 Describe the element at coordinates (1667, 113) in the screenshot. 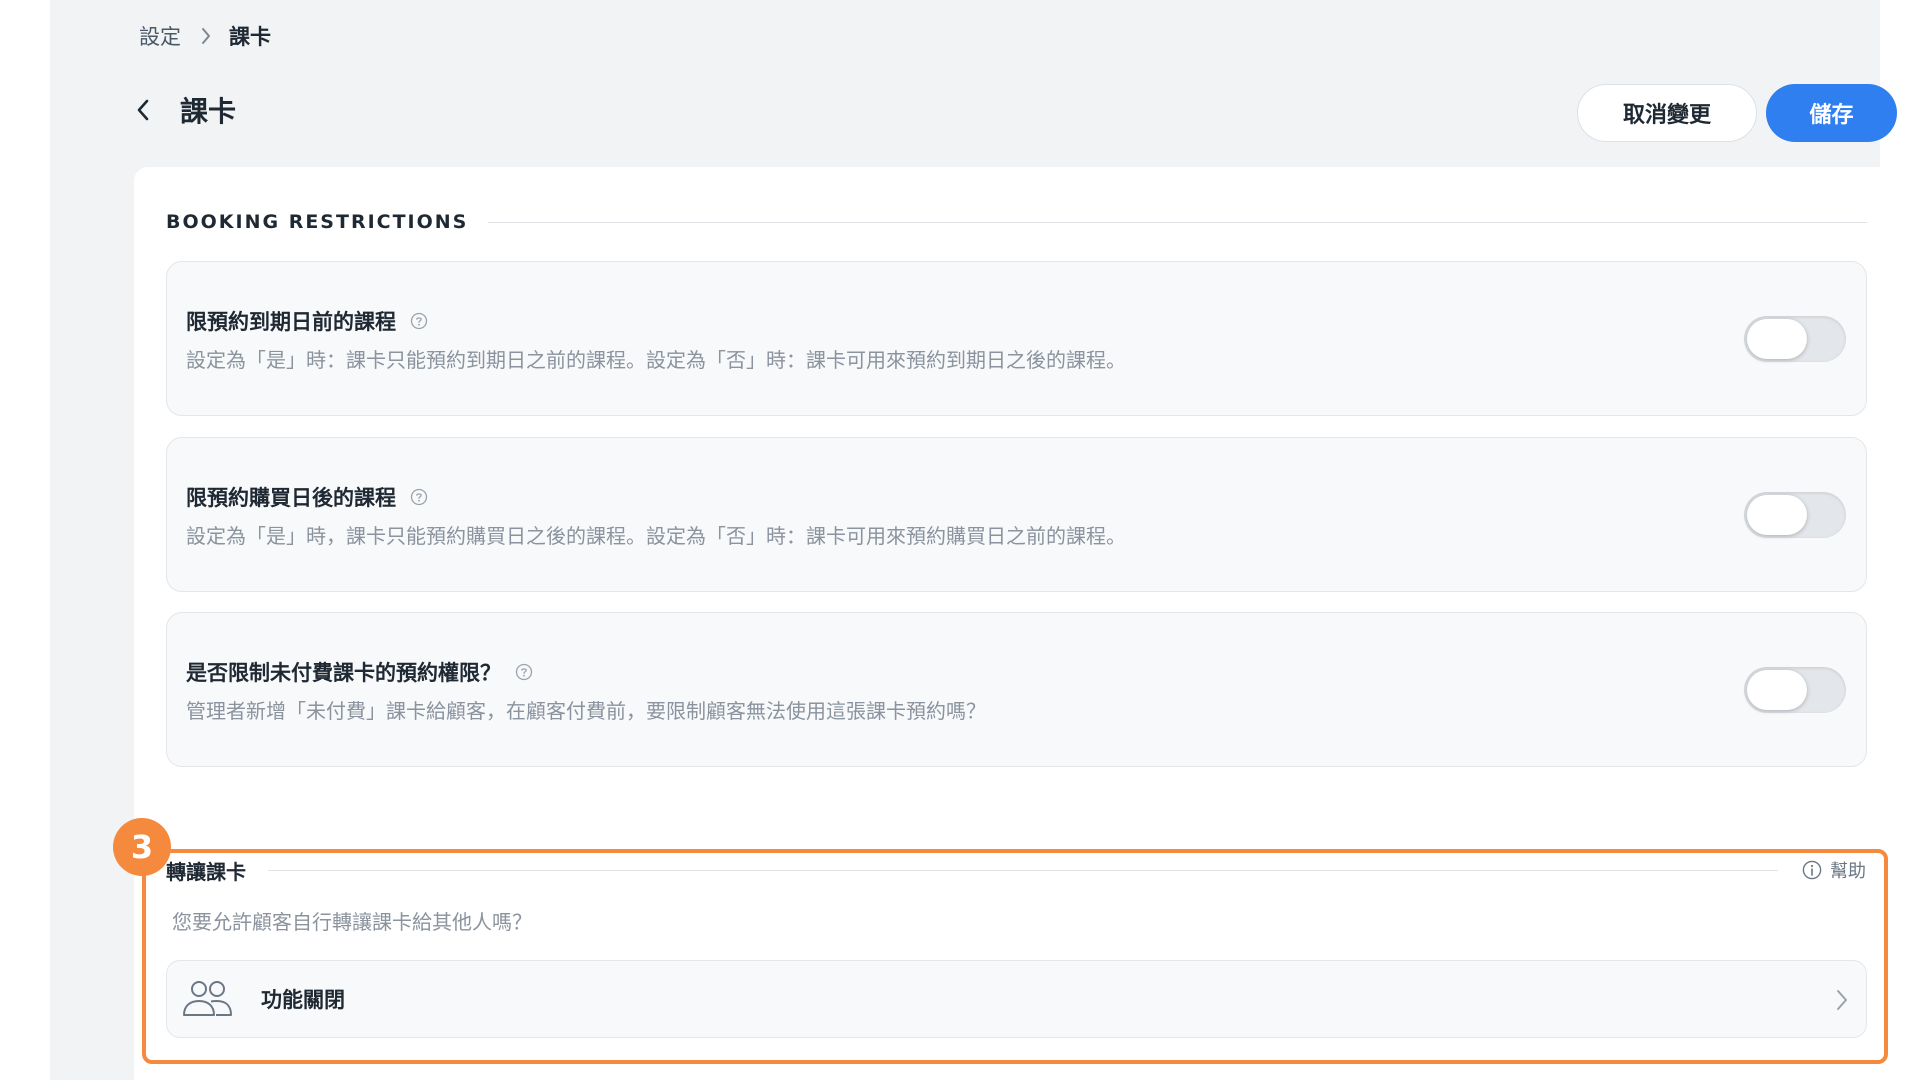

I see `cancel-changes-button: 取消變更` at that location.